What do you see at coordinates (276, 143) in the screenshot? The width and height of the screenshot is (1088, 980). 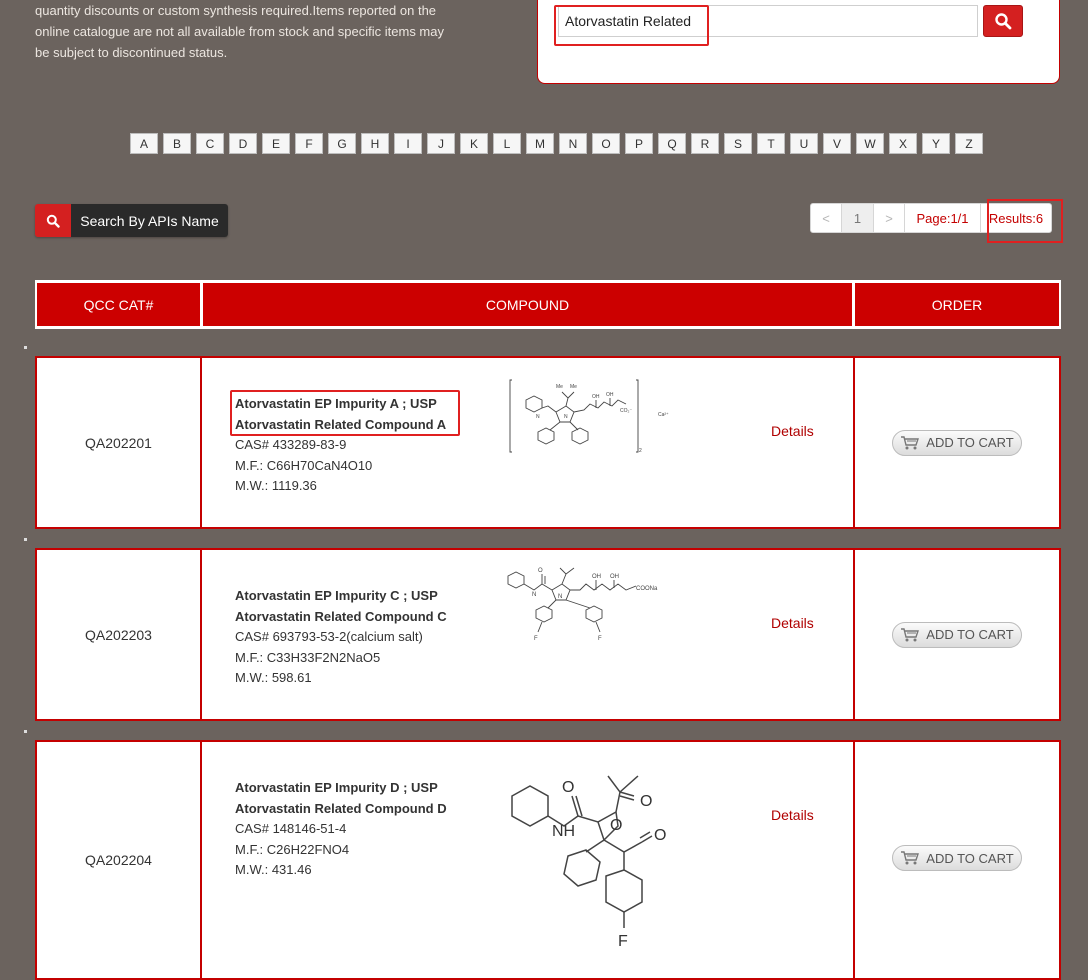 I see `alphabet-button-e: E` at bounding box center [276, 143].